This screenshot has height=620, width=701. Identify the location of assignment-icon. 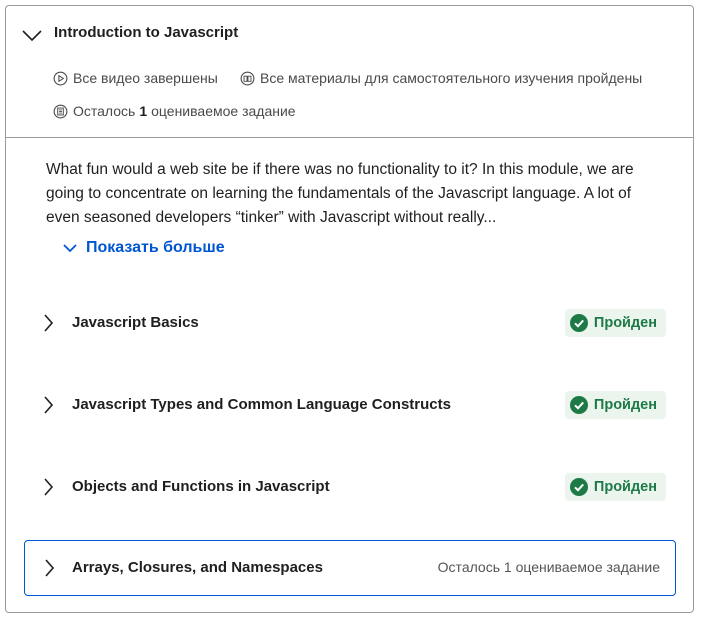
(60, 111).